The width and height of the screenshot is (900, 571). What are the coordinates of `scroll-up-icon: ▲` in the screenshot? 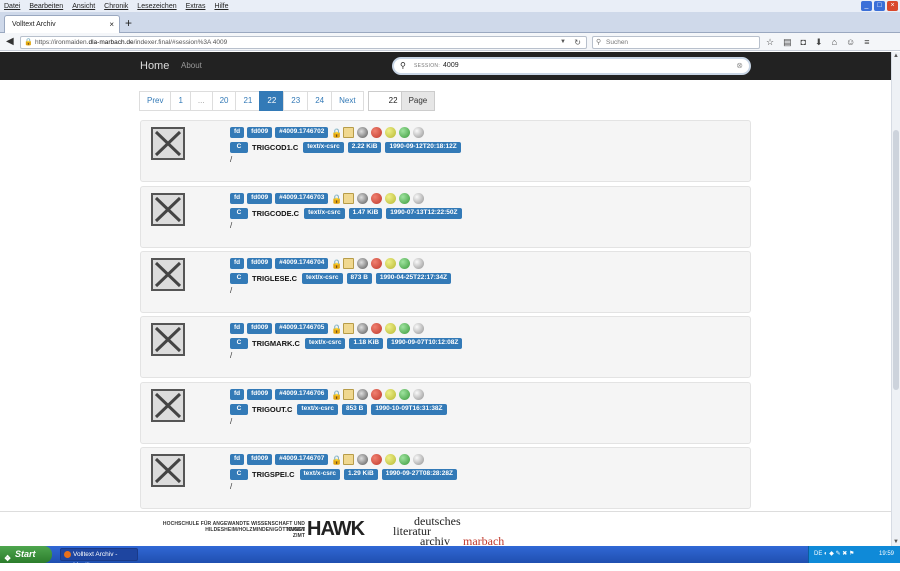 It's located at (896, 56).